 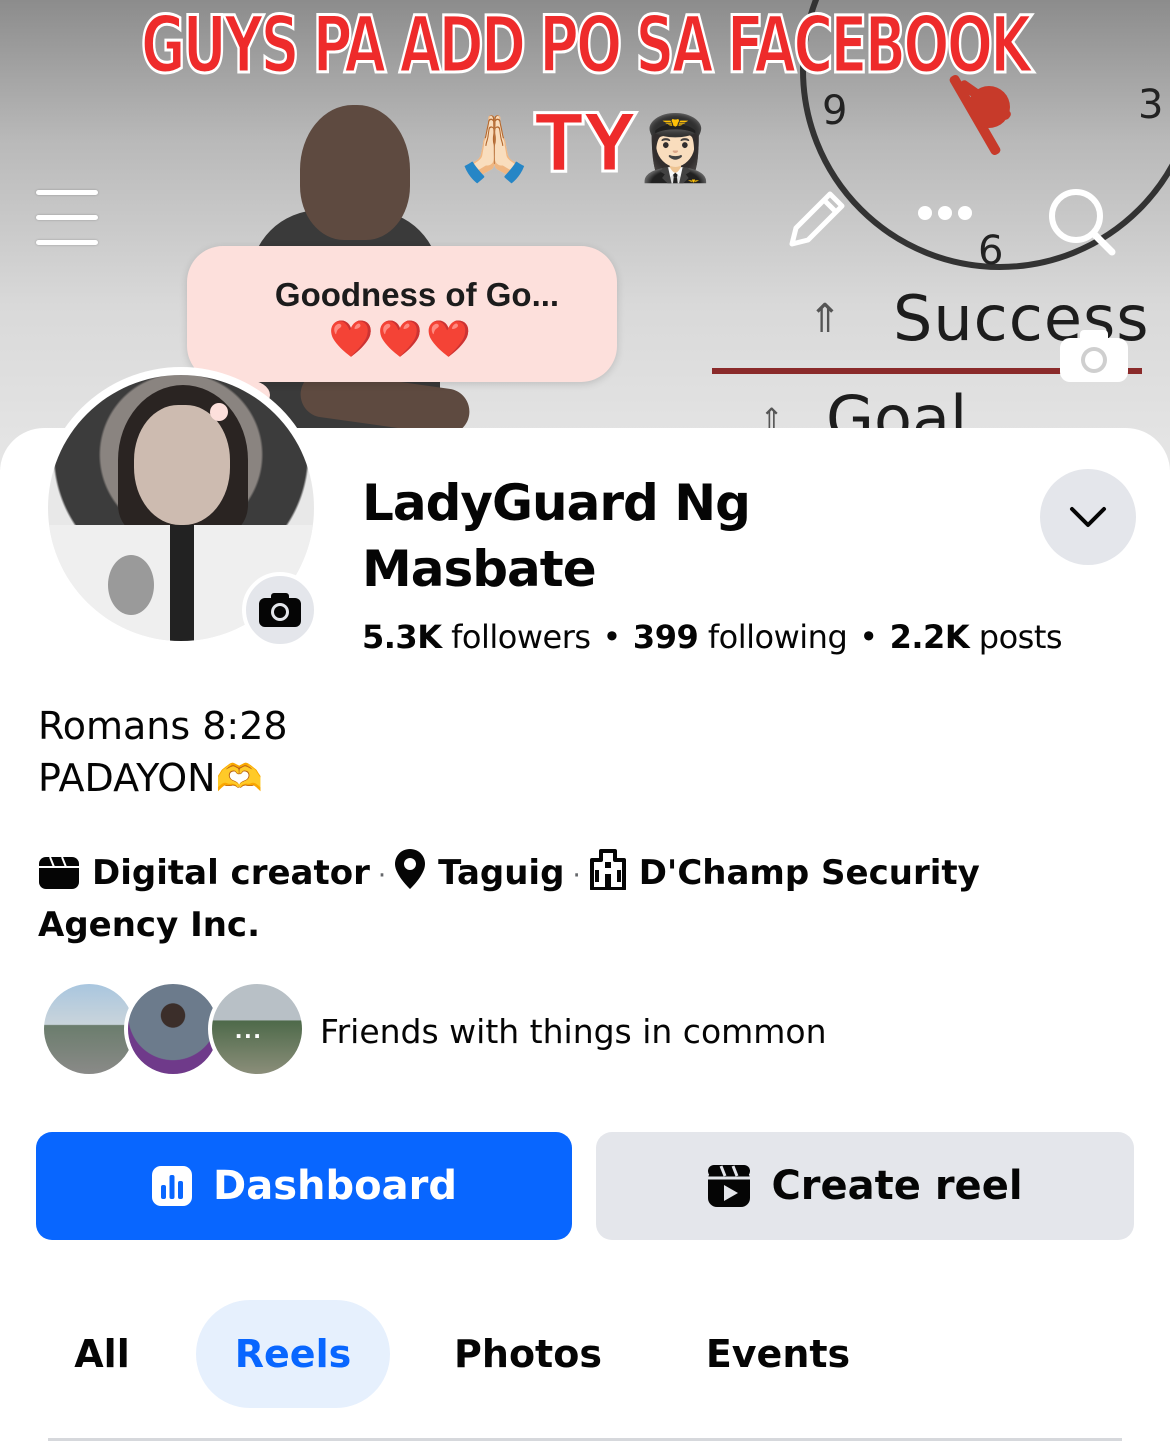 What do you see at coordinates (182, 583) in the screenshot?
I see `avatar-tie` at bounding box center [182, 583].